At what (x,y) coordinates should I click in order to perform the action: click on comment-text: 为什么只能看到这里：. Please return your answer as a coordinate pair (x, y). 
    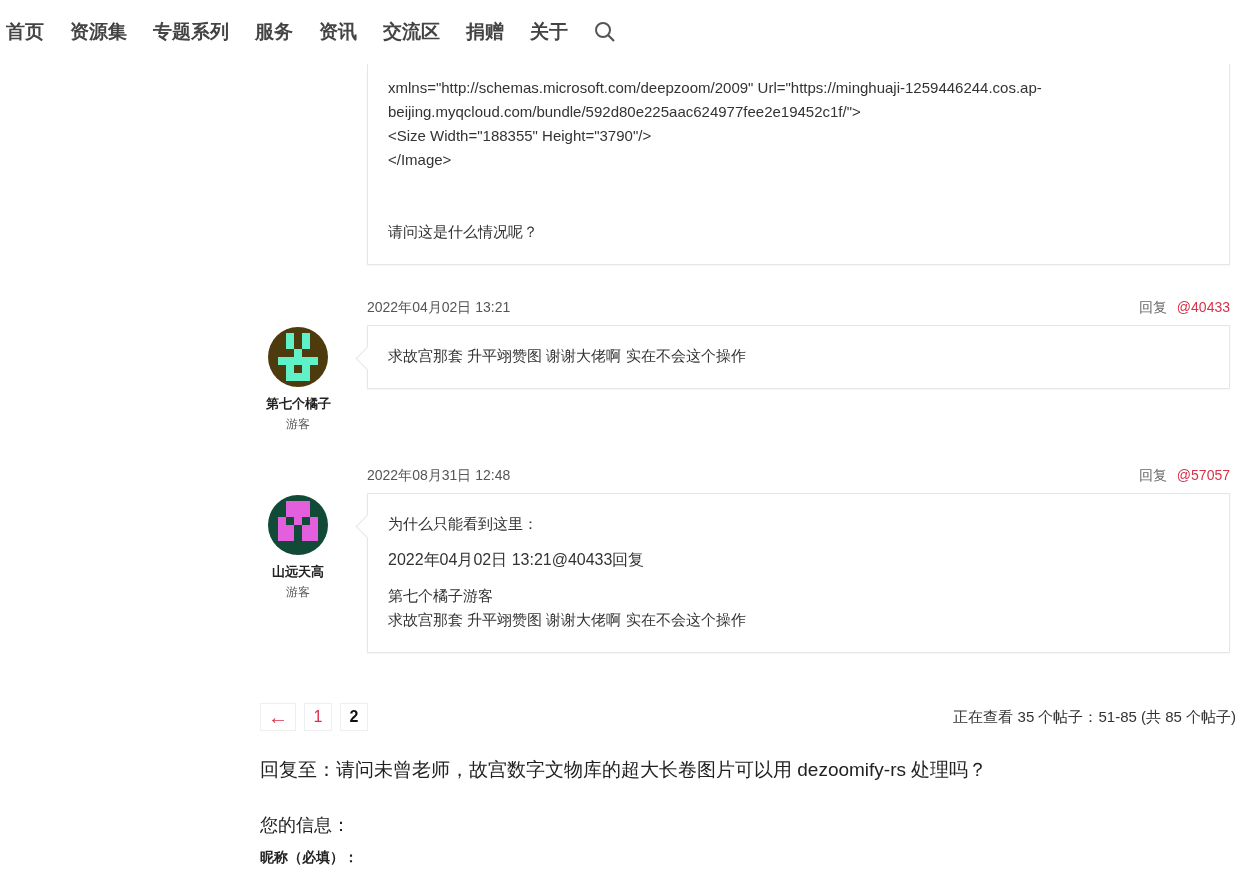
    Looking at the image, I should click on (463, 524).